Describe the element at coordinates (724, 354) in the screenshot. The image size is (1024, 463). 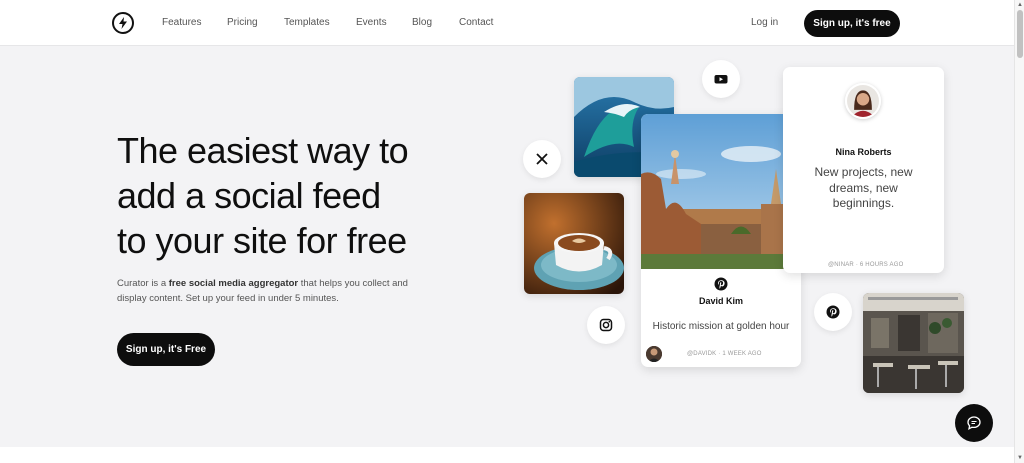
I see `david-meta: @DAVIDK · 1 WEEK AGO` at that location.